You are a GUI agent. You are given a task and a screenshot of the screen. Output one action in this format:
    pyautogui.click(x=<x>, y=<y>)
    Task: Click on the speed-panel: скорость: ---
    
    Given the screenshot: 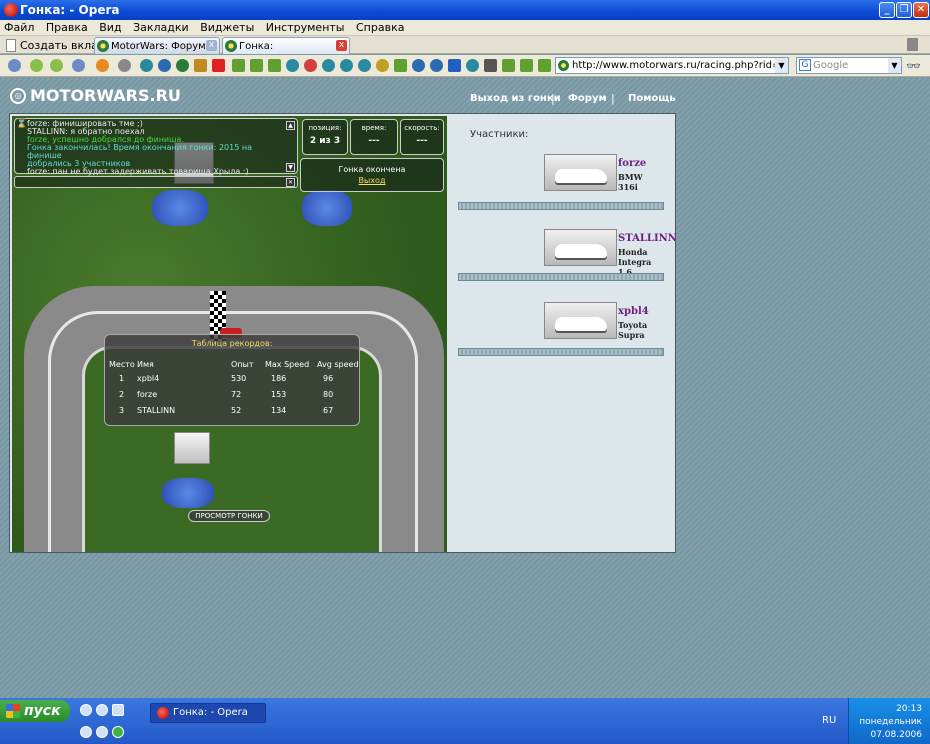 What is the action you would take?
    pyautogui.click(x=422, y=137)
    